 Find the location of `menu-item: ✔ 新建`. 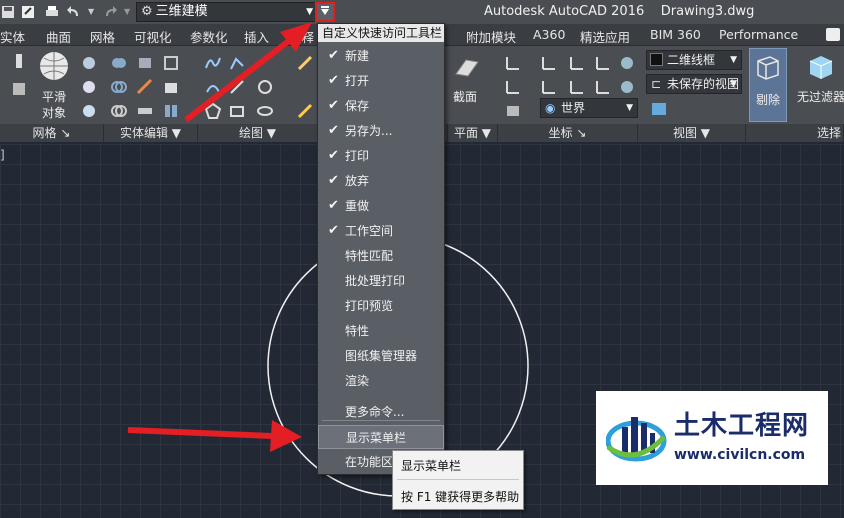

menu-item: ✔ 新建 is located at coordinates (381, 56).